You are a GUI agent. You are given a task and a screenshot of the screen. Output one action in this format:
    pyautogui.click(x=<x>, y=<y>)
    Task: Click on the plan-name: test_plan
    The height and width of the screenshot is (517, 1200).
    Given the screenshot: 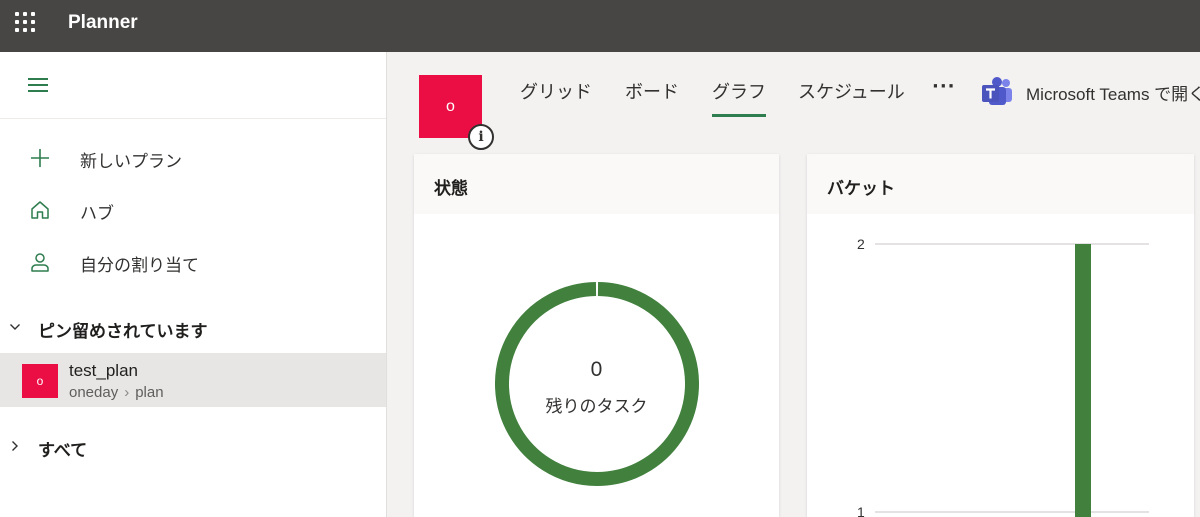 What is the action you would take?
    pyautogui.click(x=103, y=370)
    